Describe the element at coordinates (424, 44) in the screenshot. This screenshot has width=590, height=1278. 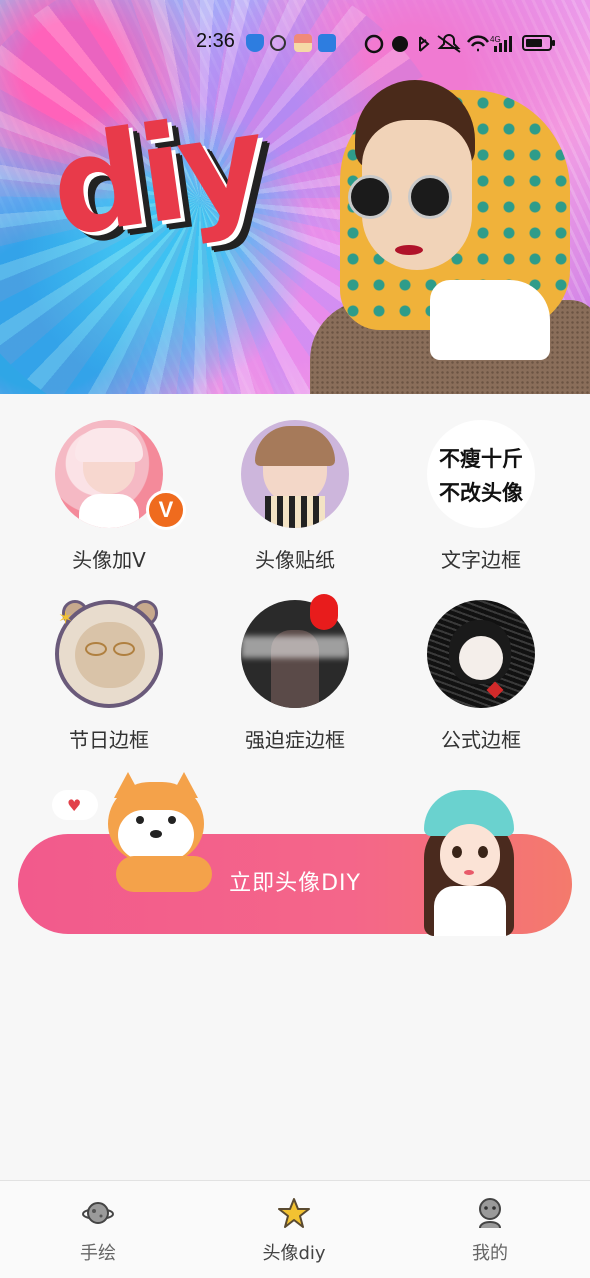
I see `bluetooth-icon` at that location.